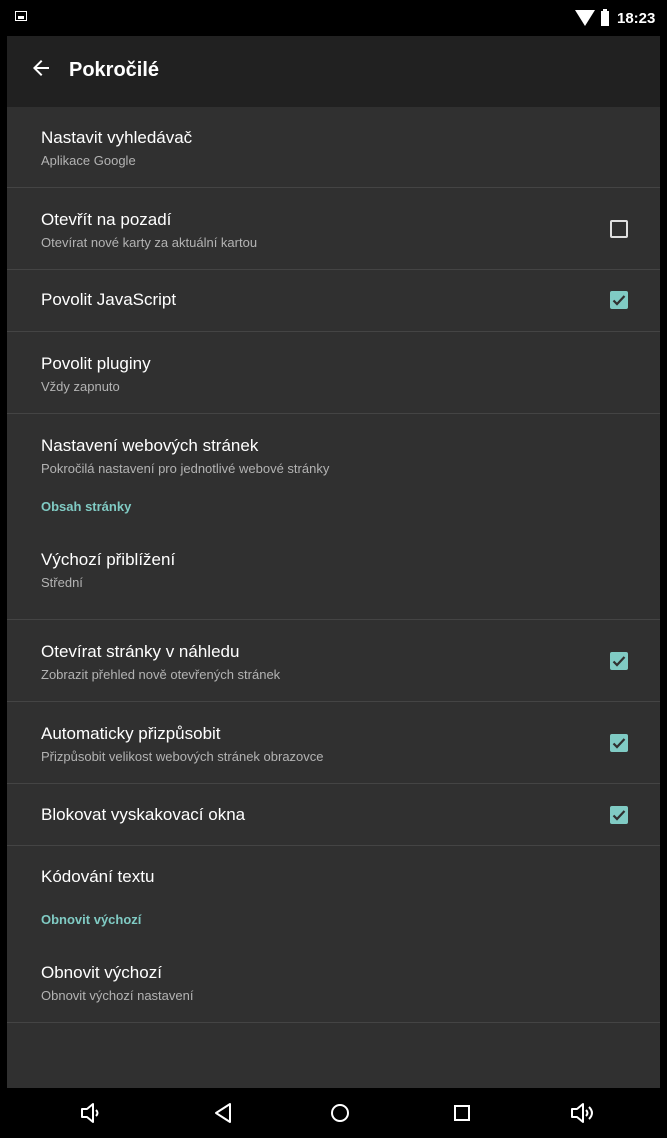  What do you see at coordinates (80, 386) in the screenshot?
I see `pref-summary: Vždy zapnuto` at bounding box center [80, 386].